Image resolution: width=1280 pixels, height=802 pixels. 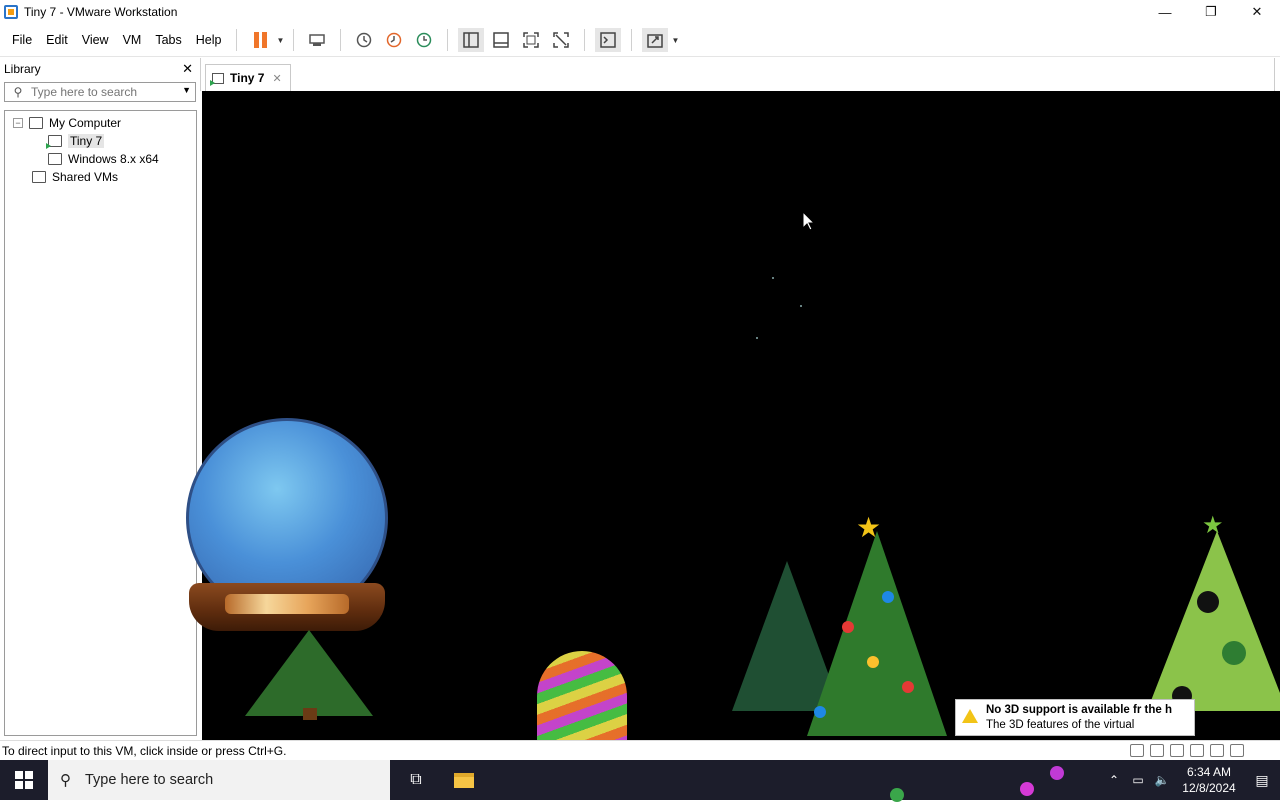 I want to click on restore-button: ❐, so click(x=1211, y=12).